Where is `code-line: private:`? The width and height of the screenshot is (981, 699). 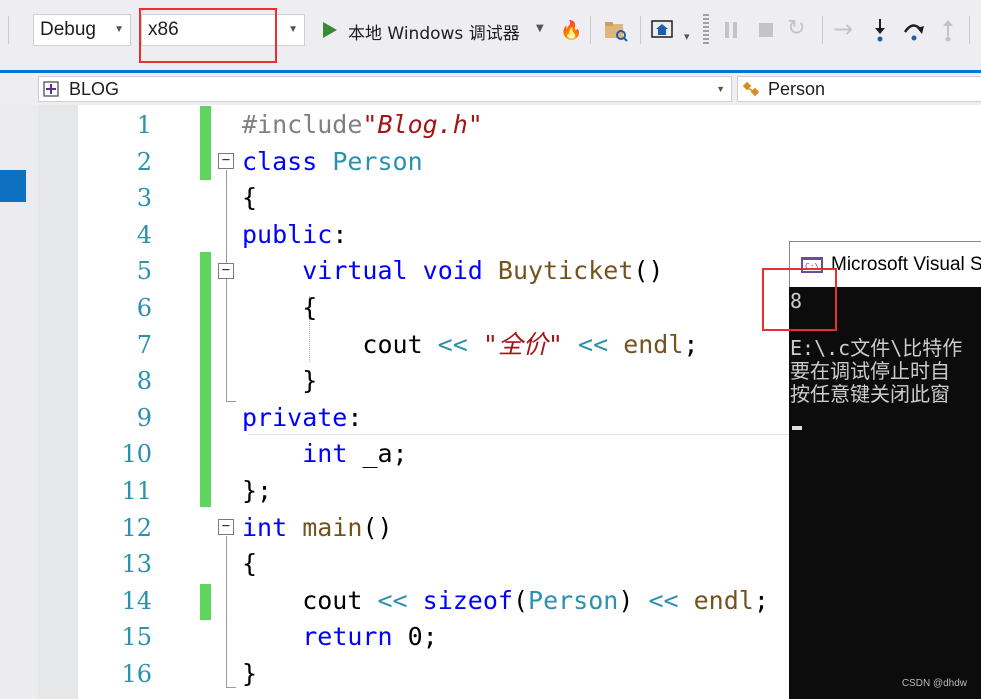 code-line: private: is located at coordinates (302, 418).